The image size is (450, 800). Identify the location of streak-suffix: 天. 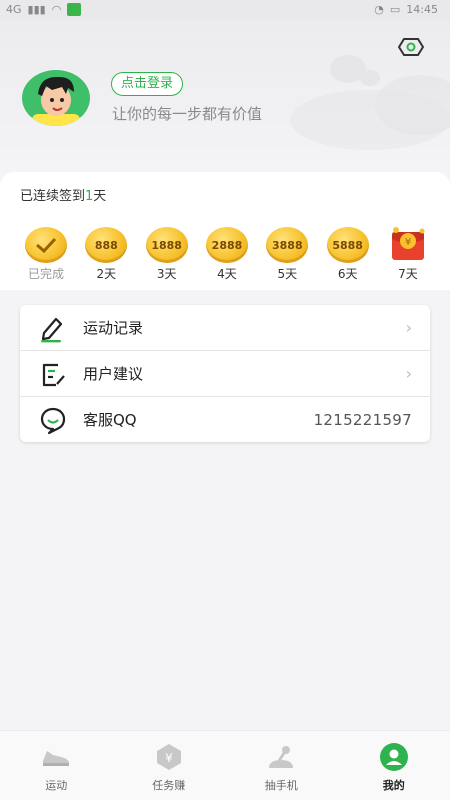
(100, 196).